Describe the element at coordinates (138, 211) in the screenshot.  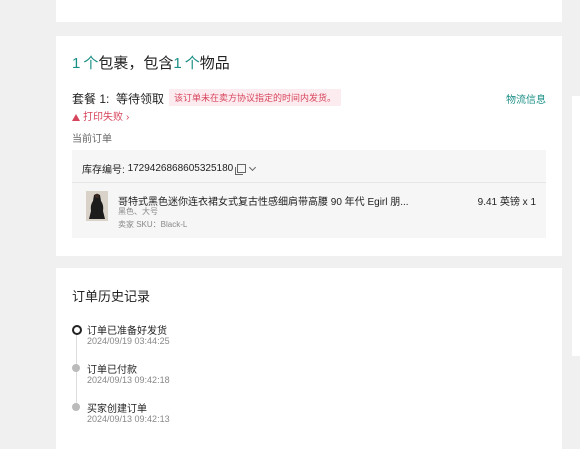
I see `product-variant: 黑色、大号` at that location.